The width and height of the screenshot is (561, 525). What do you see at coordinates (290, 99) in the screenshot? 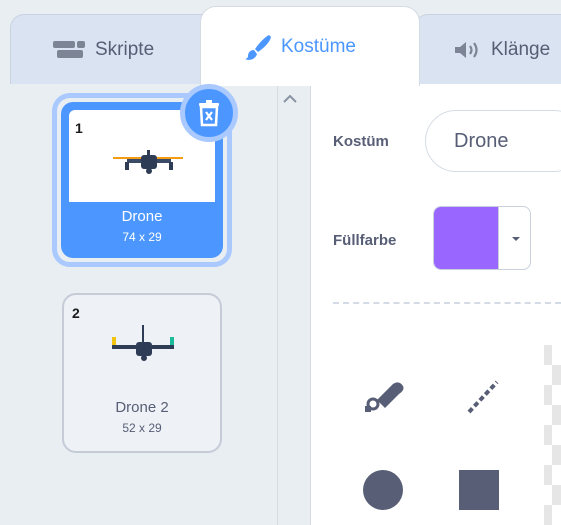
I see `chevron-up-icon` at bounding box center [290, 99].